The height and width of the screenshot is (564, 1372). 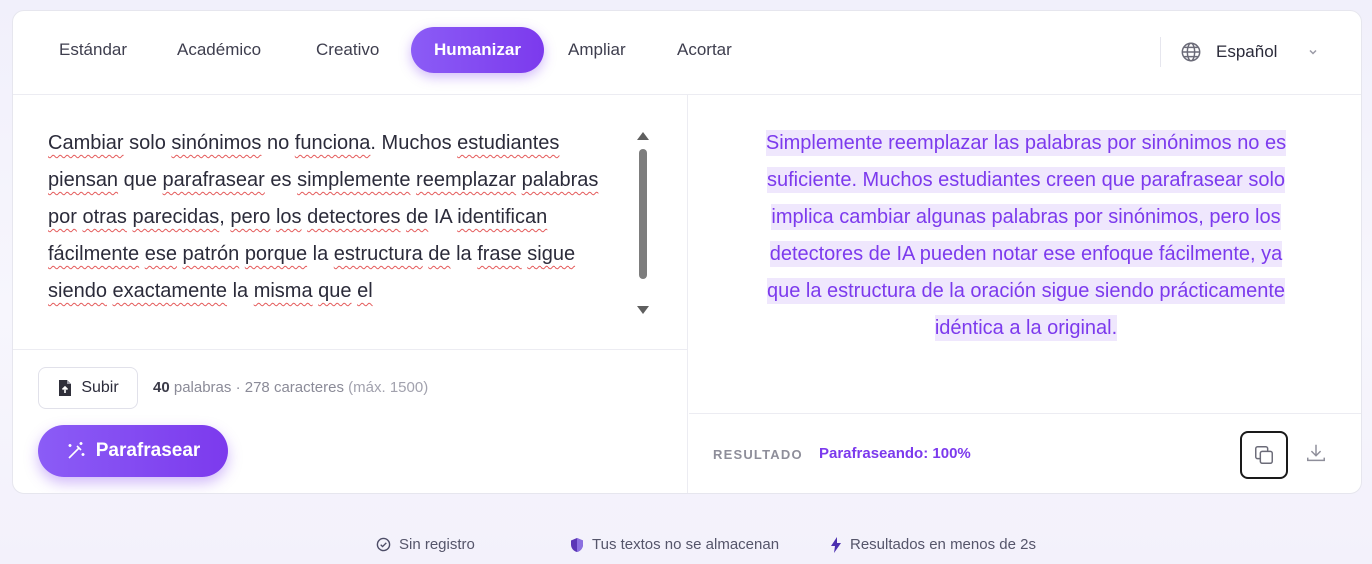 I want to click on misspelled-word: reemplazar, so click(x=466, y=180).